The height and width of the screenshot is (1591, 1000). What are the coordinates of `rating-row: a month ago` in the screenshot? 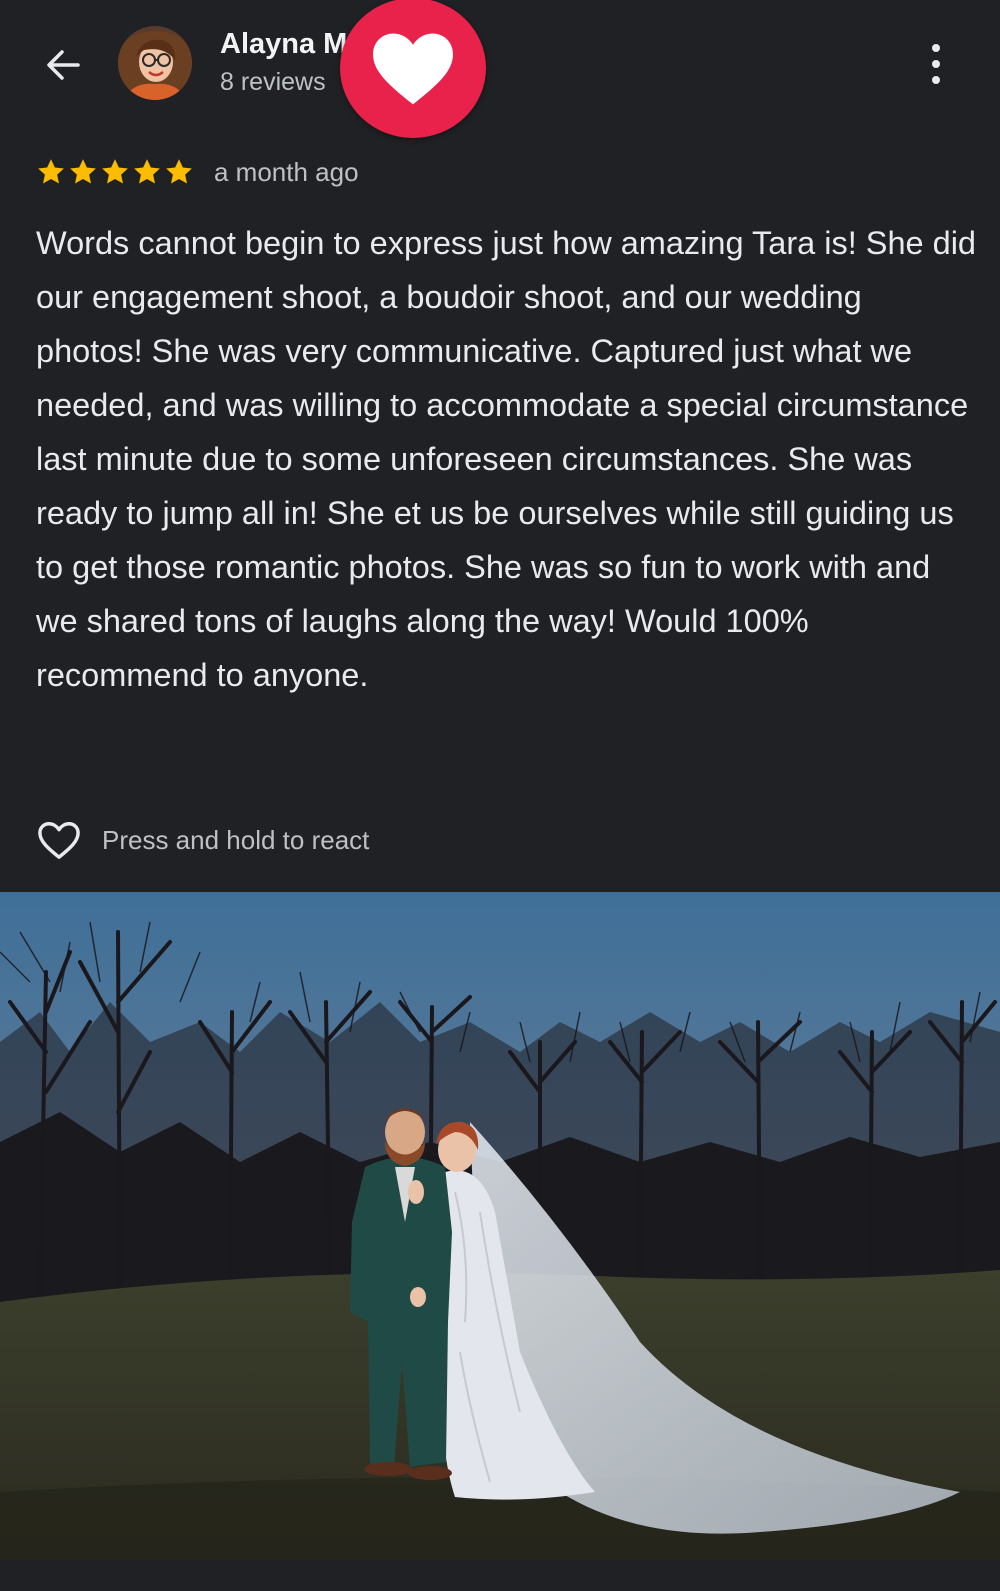 It's located at (197, 172).